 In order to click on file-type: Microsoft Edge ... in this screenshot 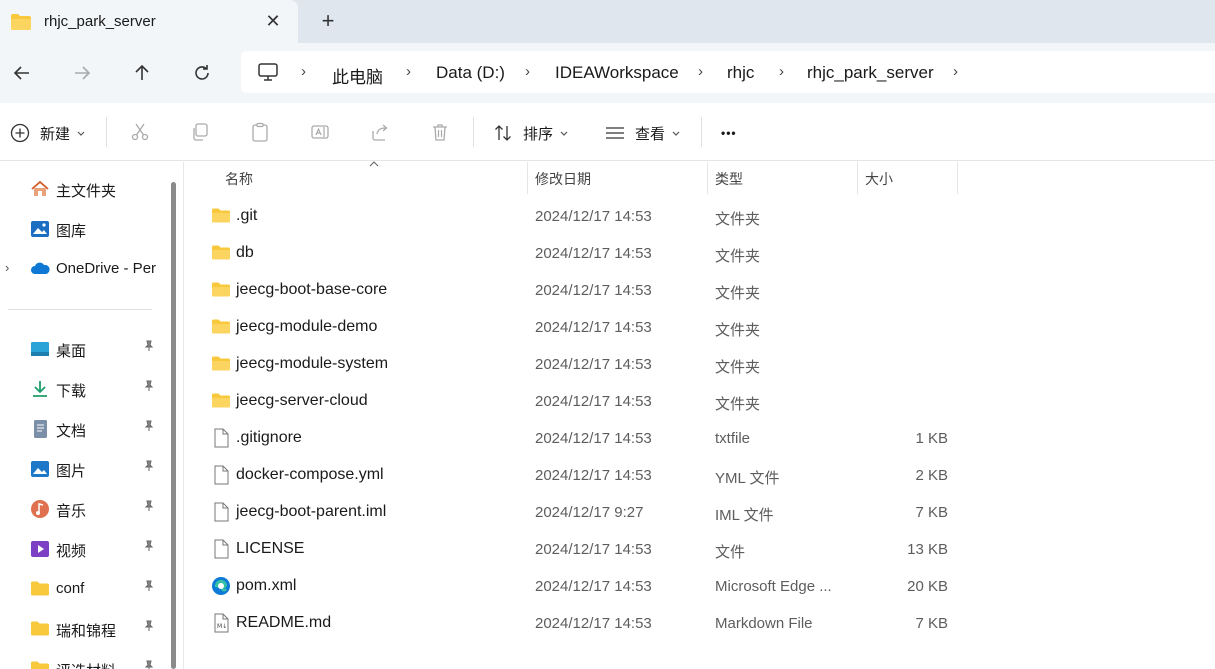, I will do `click(773, 586)`.